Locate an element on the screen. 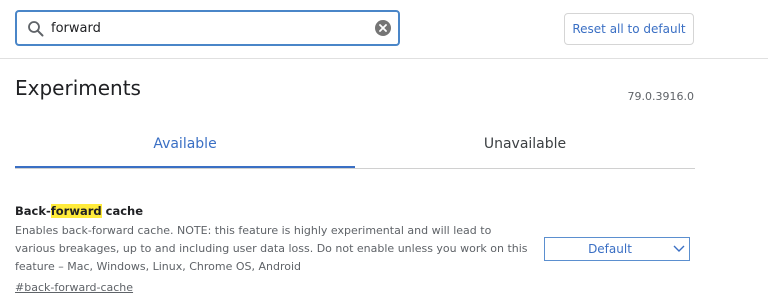 Image resolution: width=768 pixels, height=295 pixels. feature-state-select: Default is located at coordinates (617, 249).